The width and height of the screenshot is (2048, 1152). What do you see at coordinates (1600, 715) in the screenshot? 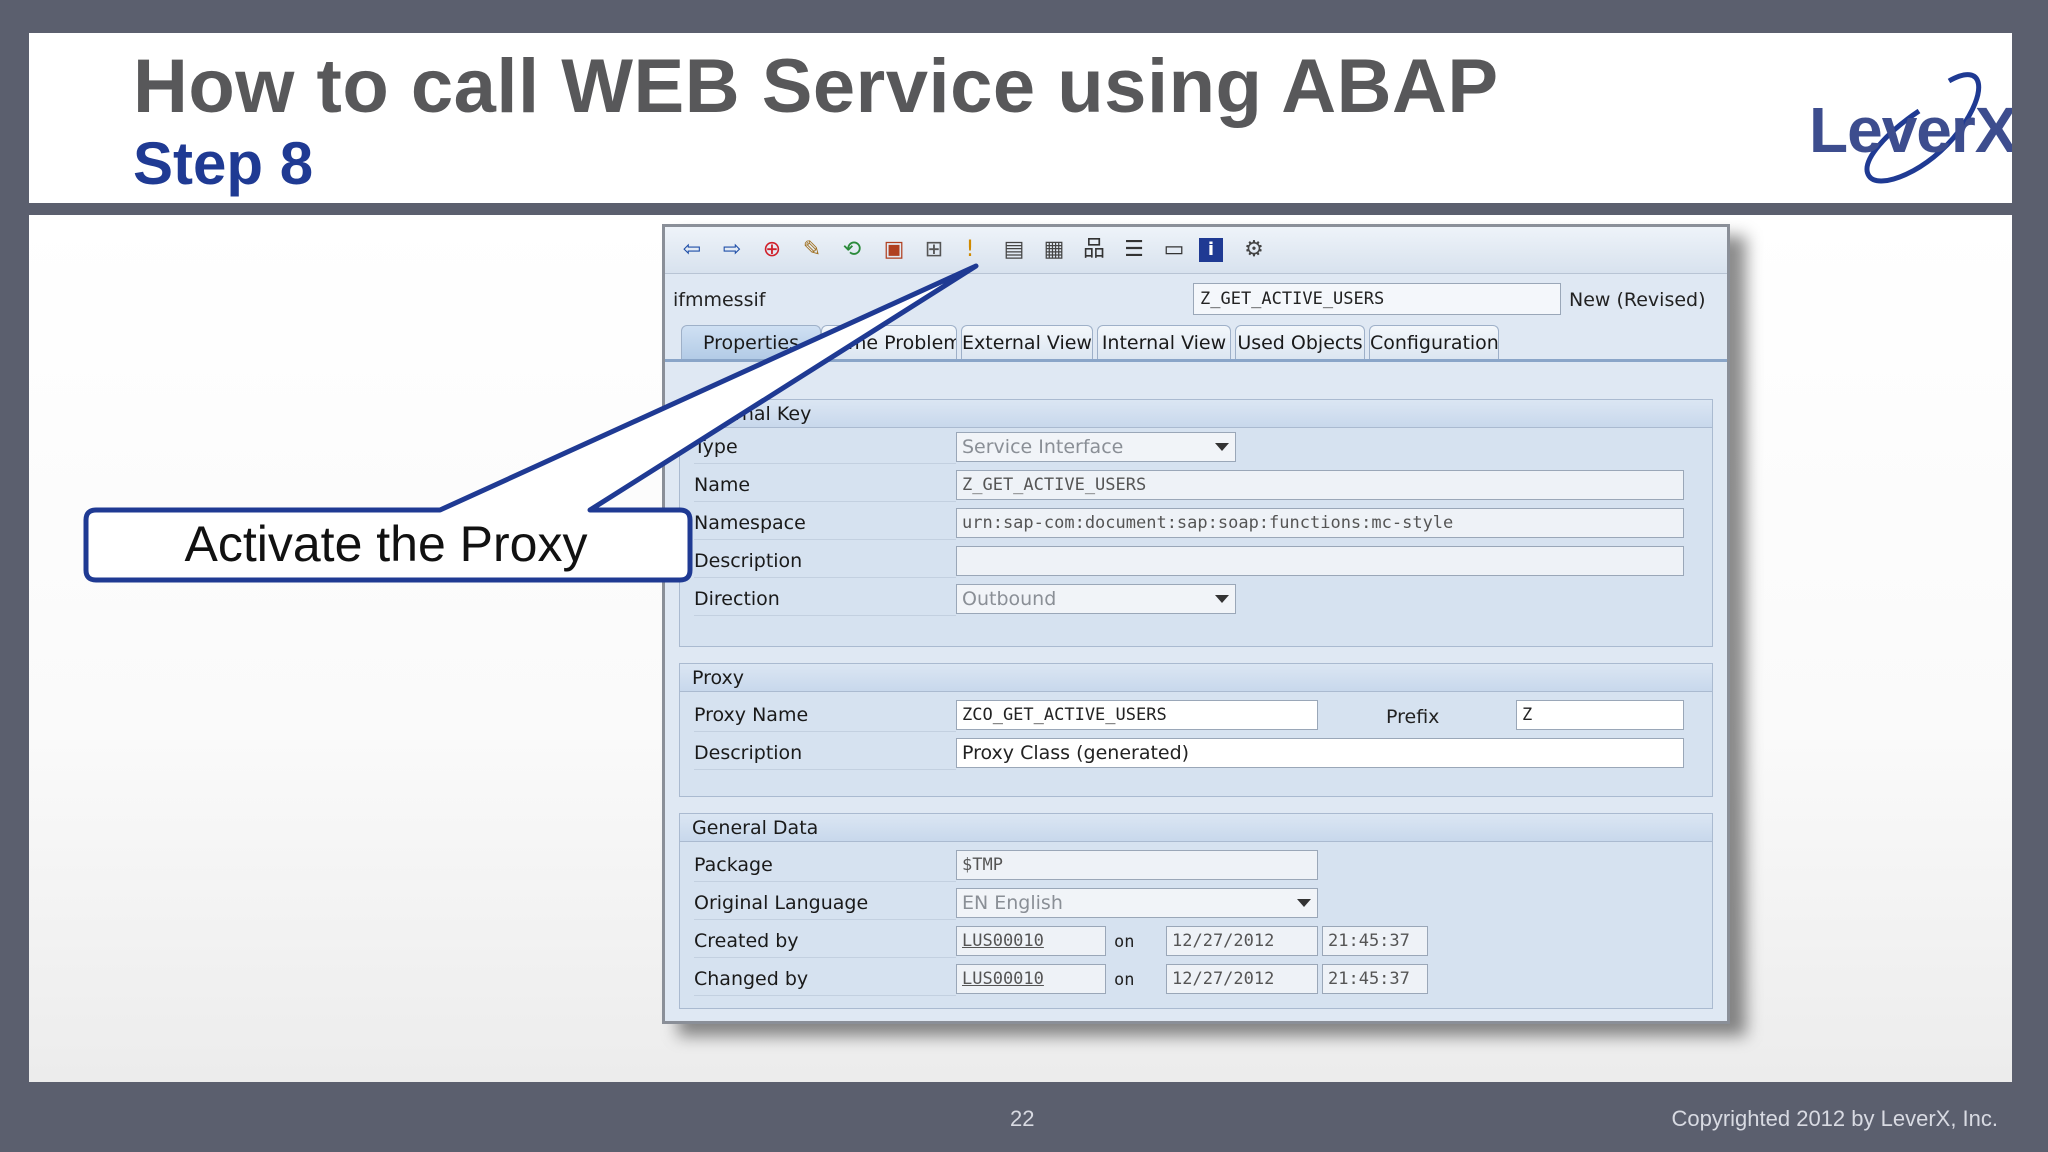
I see `prefix-field: Z` at bounding box center [1600, 715].